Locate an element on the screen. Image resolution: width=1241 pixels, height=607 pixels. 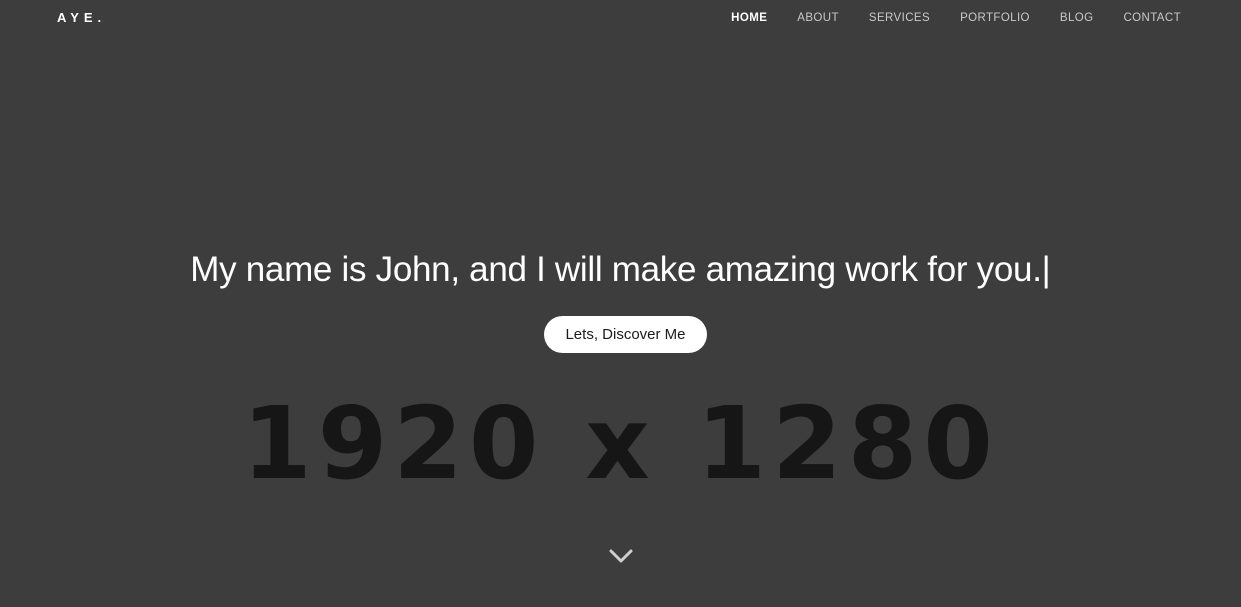
nav-item-services: SERVICES is located at coordinates (899, 18).